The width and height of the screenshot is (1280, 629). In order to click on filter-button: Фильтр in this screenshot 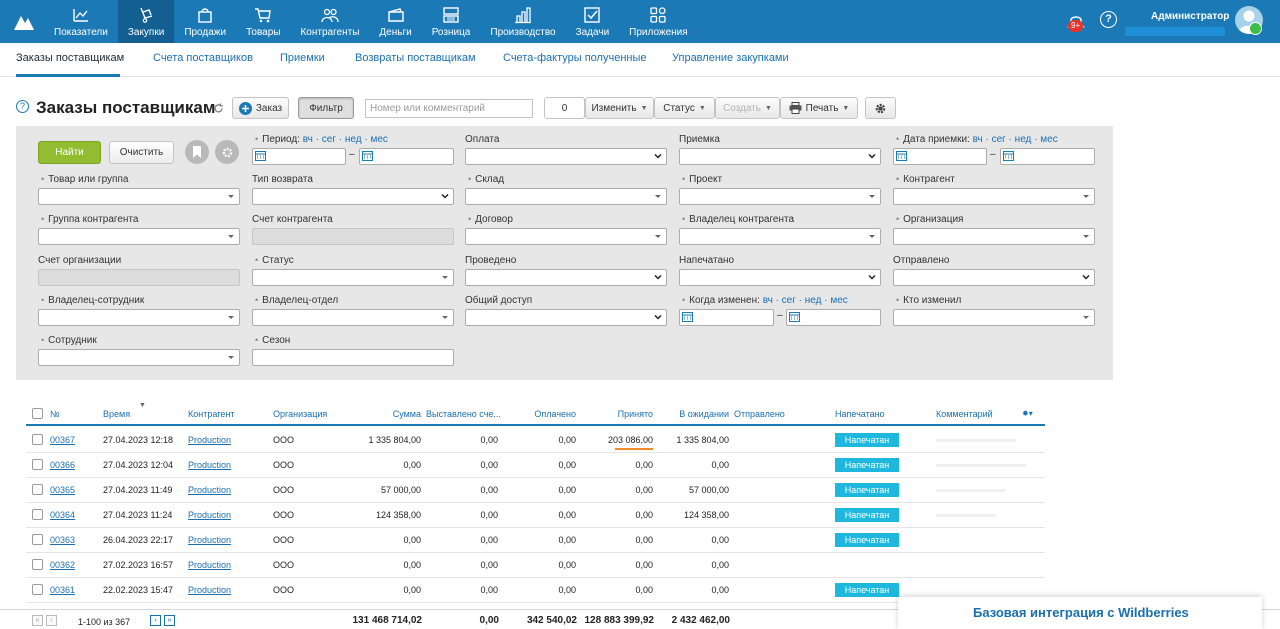, I will do `click(326, 108)`.